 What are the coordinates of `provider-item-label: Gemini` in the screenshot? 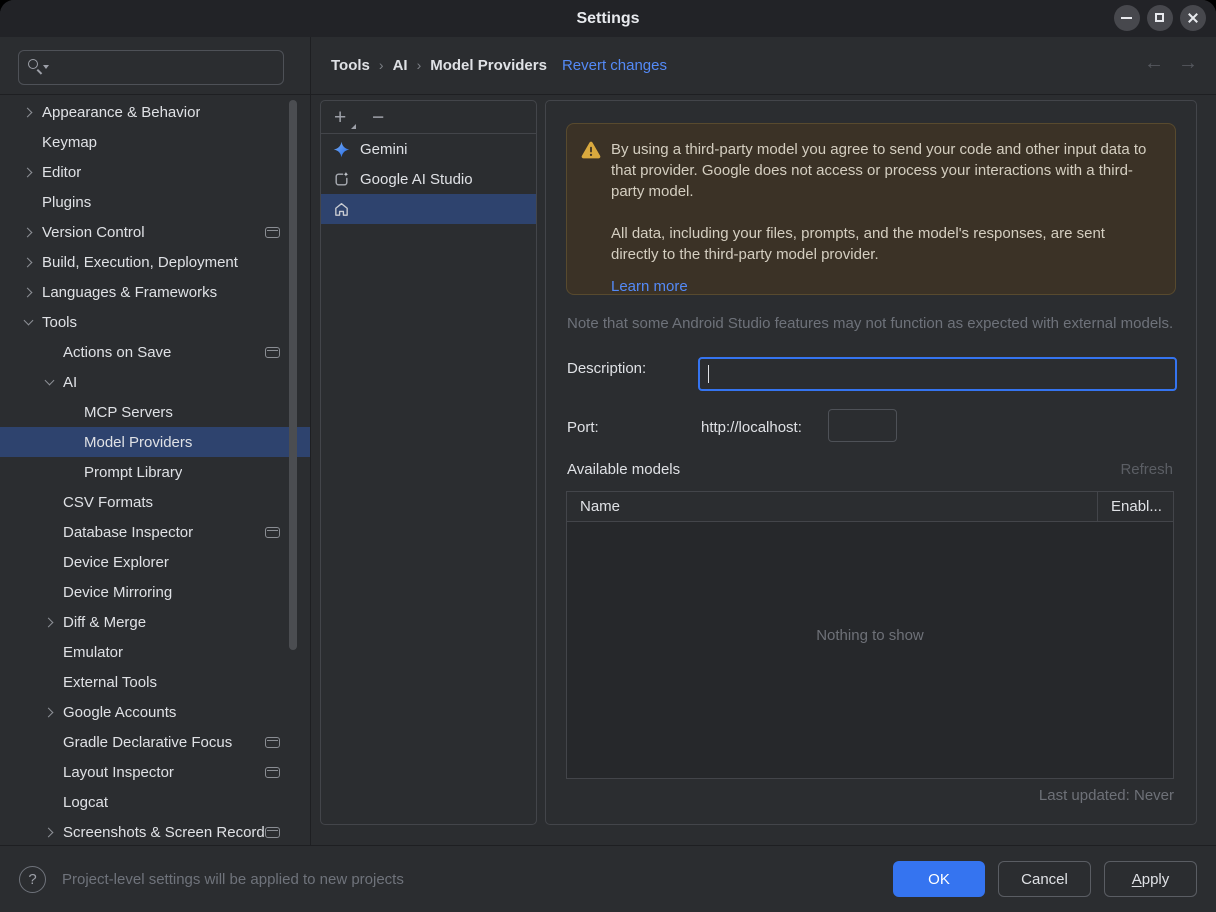 It's located at (384, 149).